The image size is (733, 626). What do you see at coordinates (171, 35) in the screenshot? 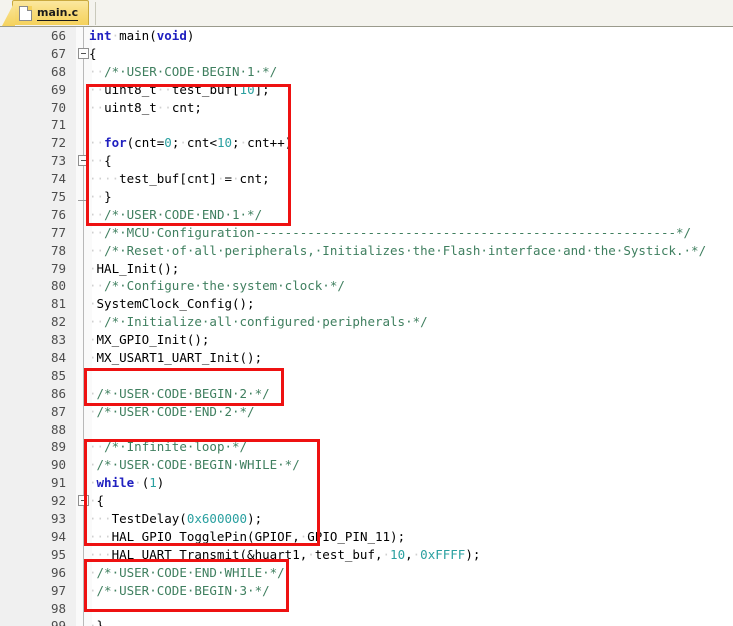
I see `token-kw: void` at bounding box center [171, 35].